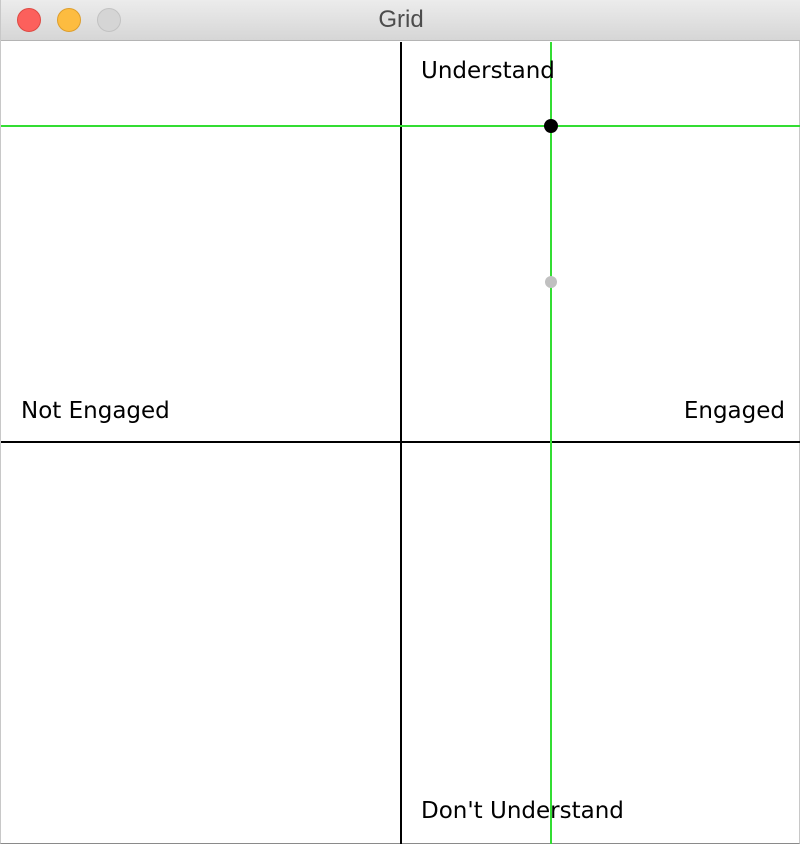 The image size is (800, 844). Describe the element at coordinates (522, 811) in the screenshot. I see `dont-understand-label: Don't Understand` at that location.